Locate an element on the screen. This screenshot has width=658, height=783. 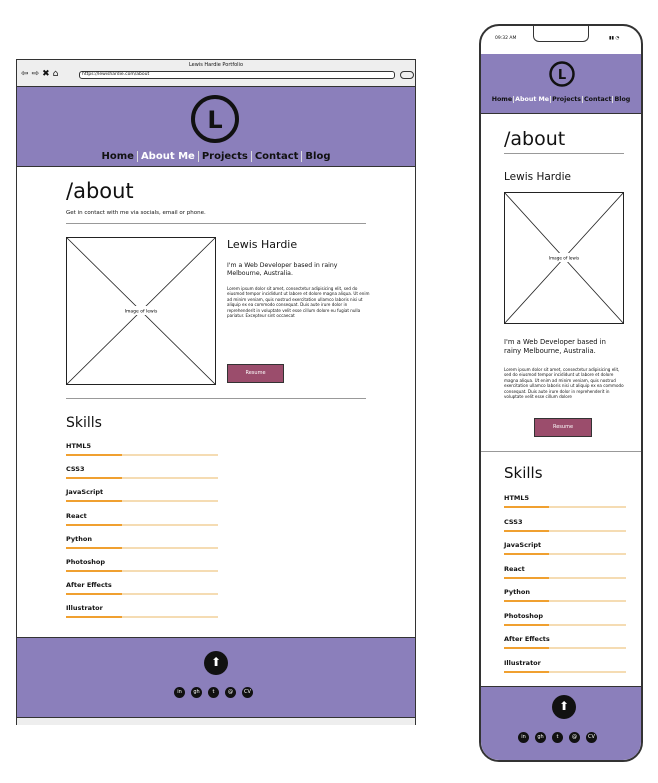
home-icon: ⌂ is located at coordinates (56, 74).